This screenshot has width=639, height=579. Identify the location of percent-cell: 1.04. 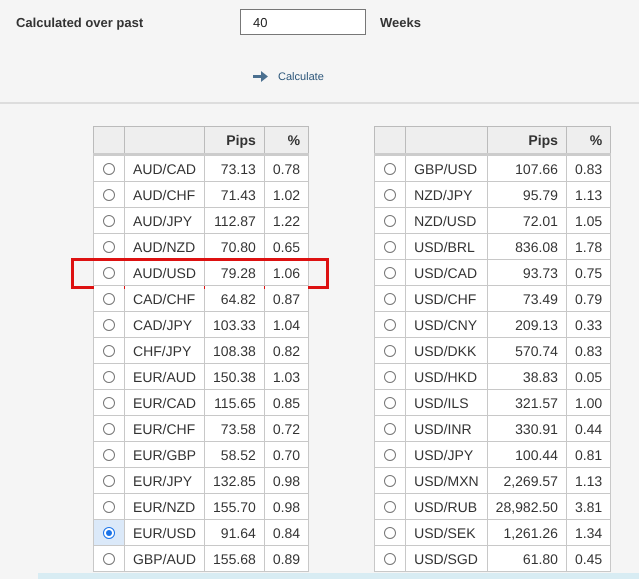
(286, 325).